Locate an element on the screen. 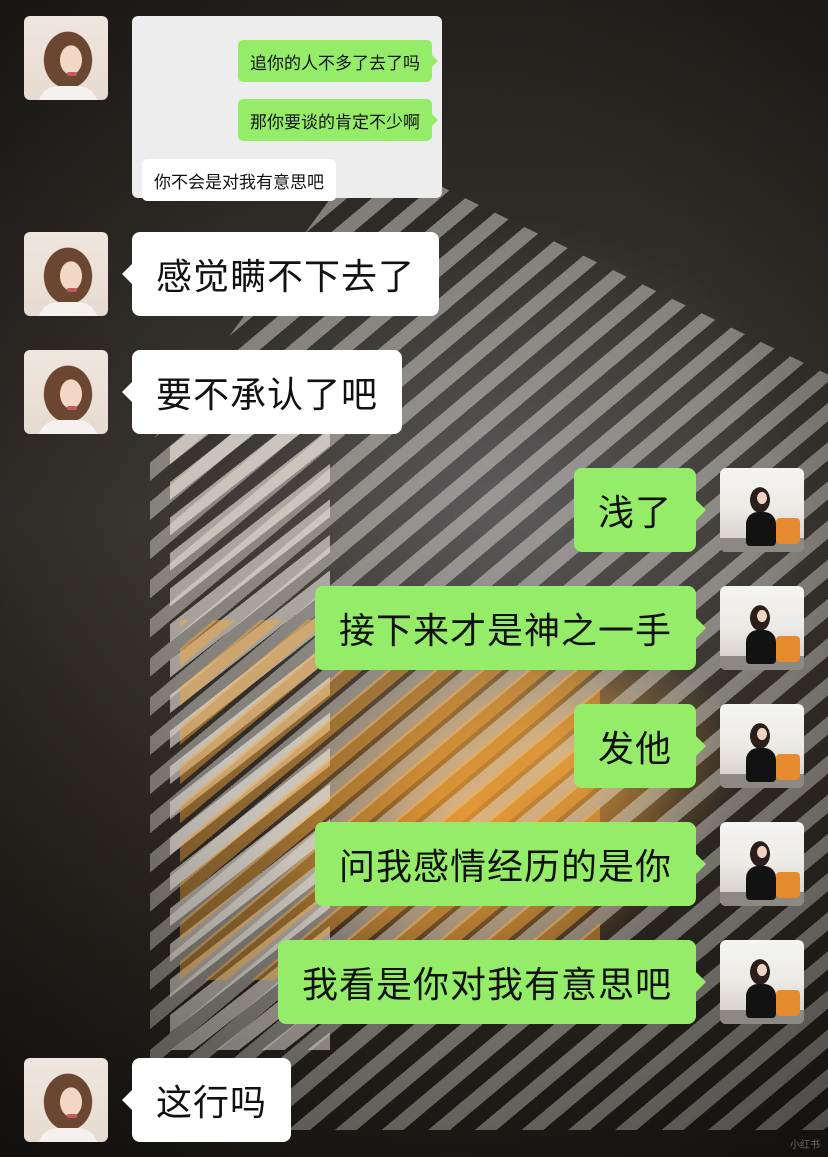 The image size is (828, 1157). received-message-bubble: 这行吗 is located at coordinates (206, 1100).